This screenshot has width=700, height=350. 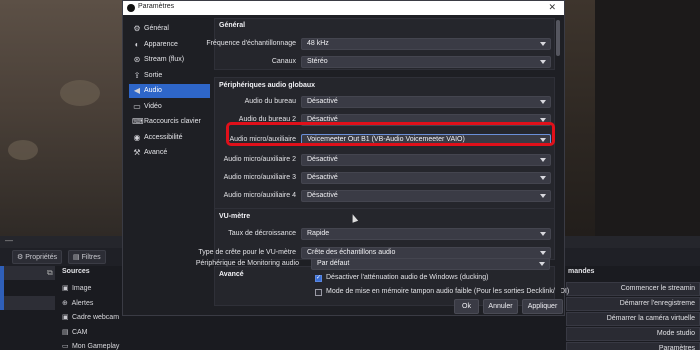 What do you see at coordinates (558, 38) in the screenshot?
I see `settings-scrollbar-thumb` at bounding box center [558, 38].